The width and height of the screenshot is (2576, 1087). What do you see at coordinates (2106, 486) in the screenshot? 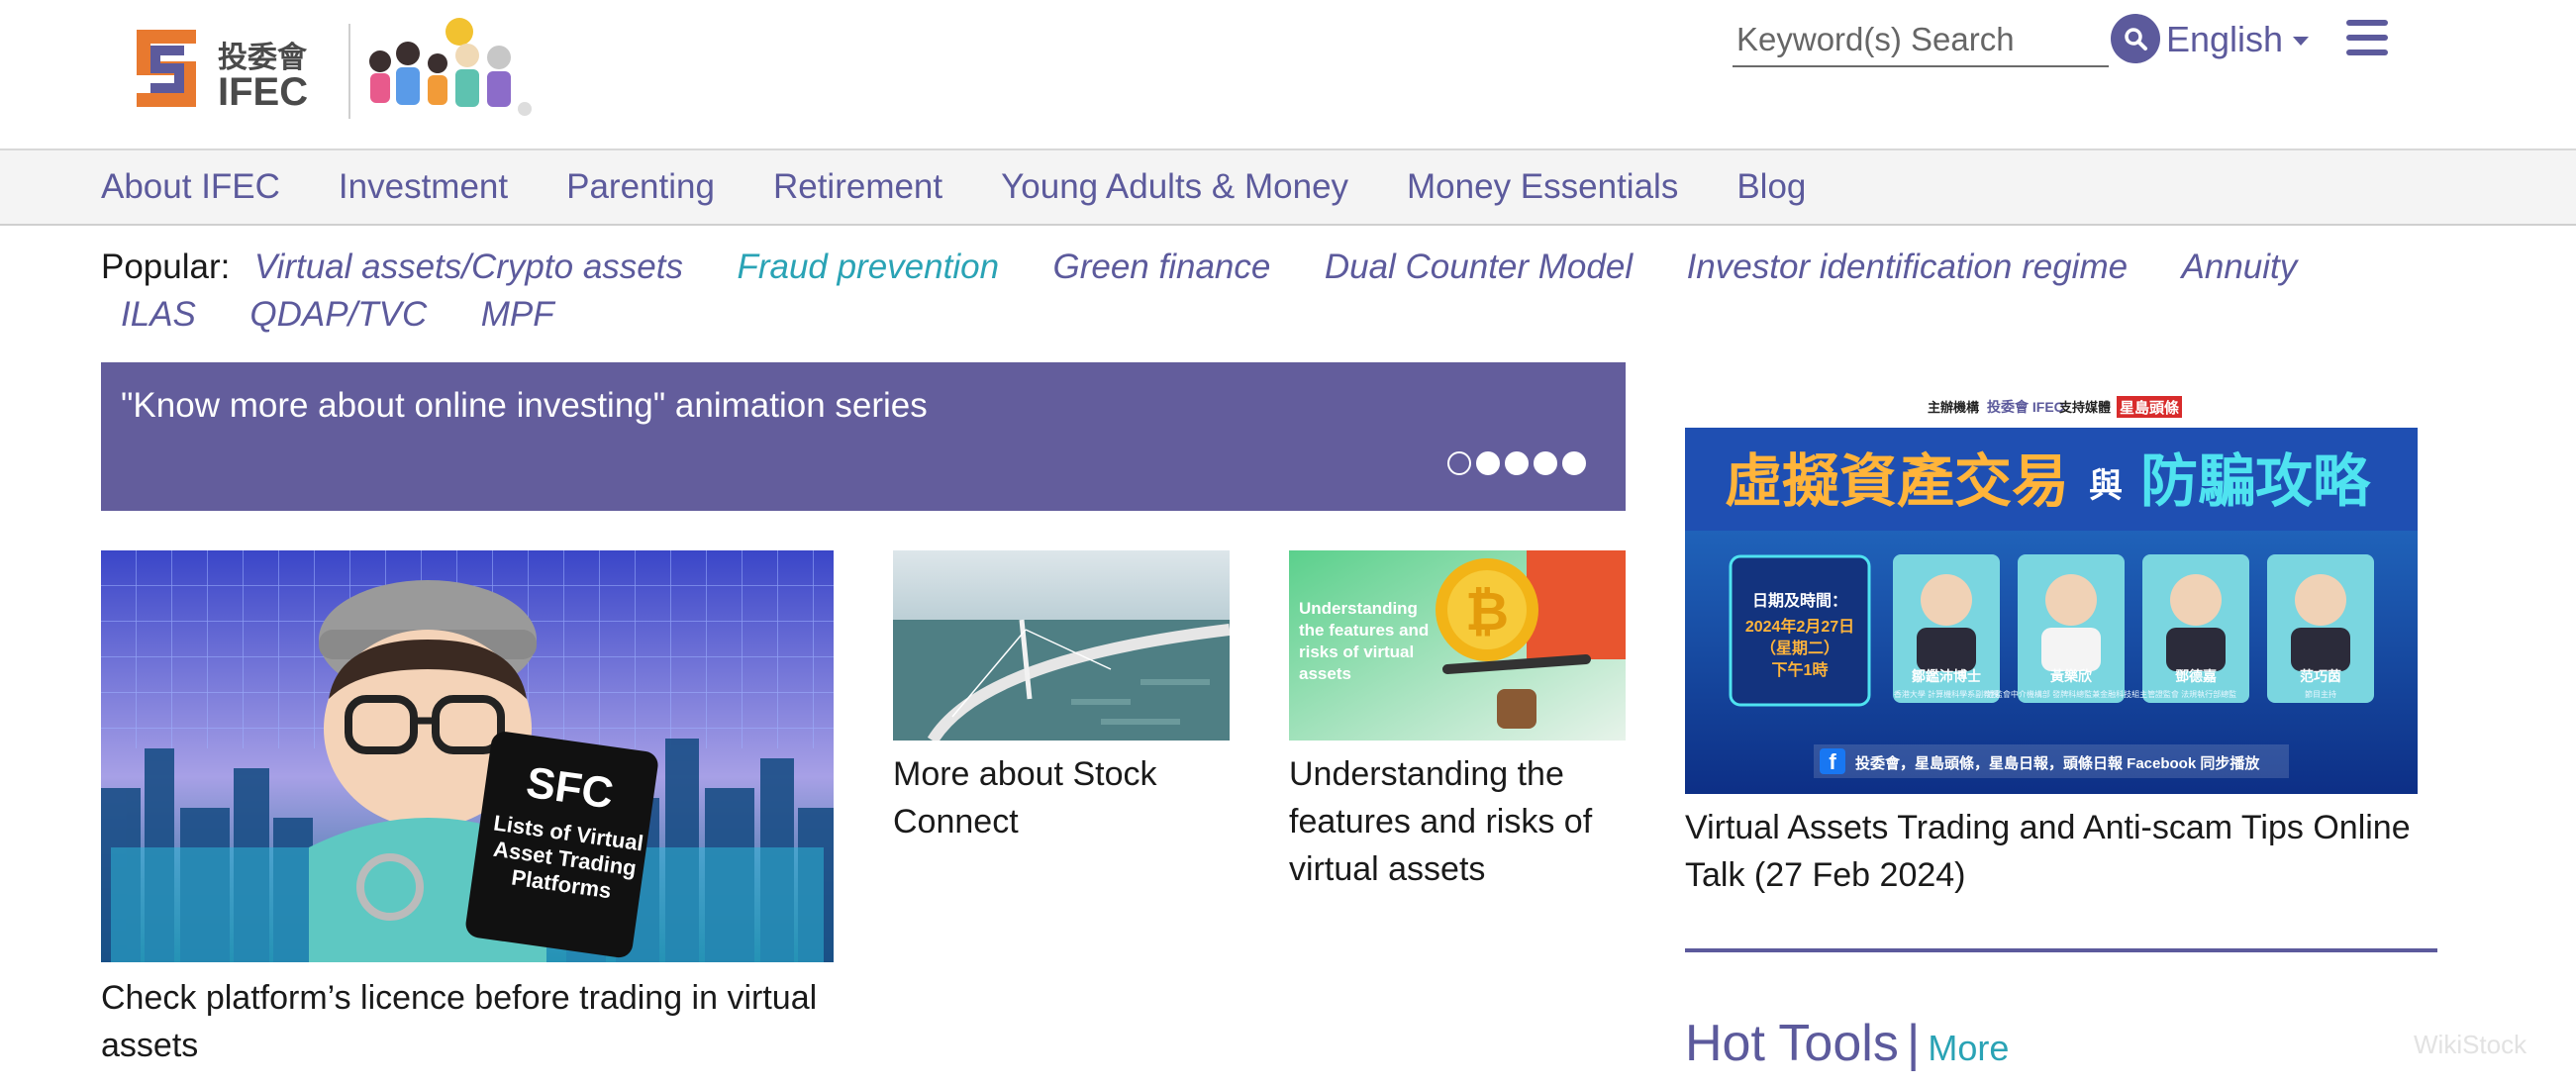
I see `svg-text: 與` at bounding box center [2106, 486].